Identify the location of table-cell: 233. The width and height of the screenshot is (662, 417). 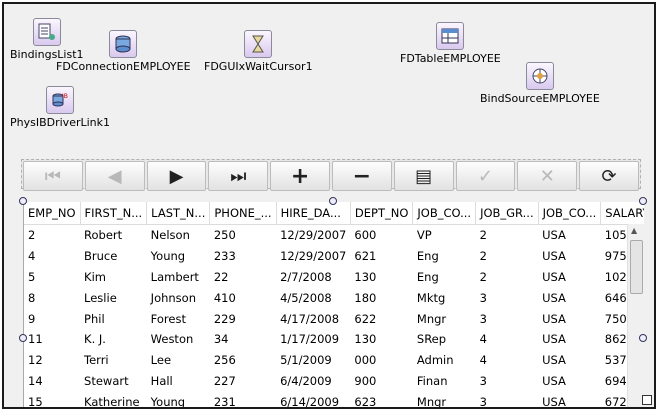
(243, 256).